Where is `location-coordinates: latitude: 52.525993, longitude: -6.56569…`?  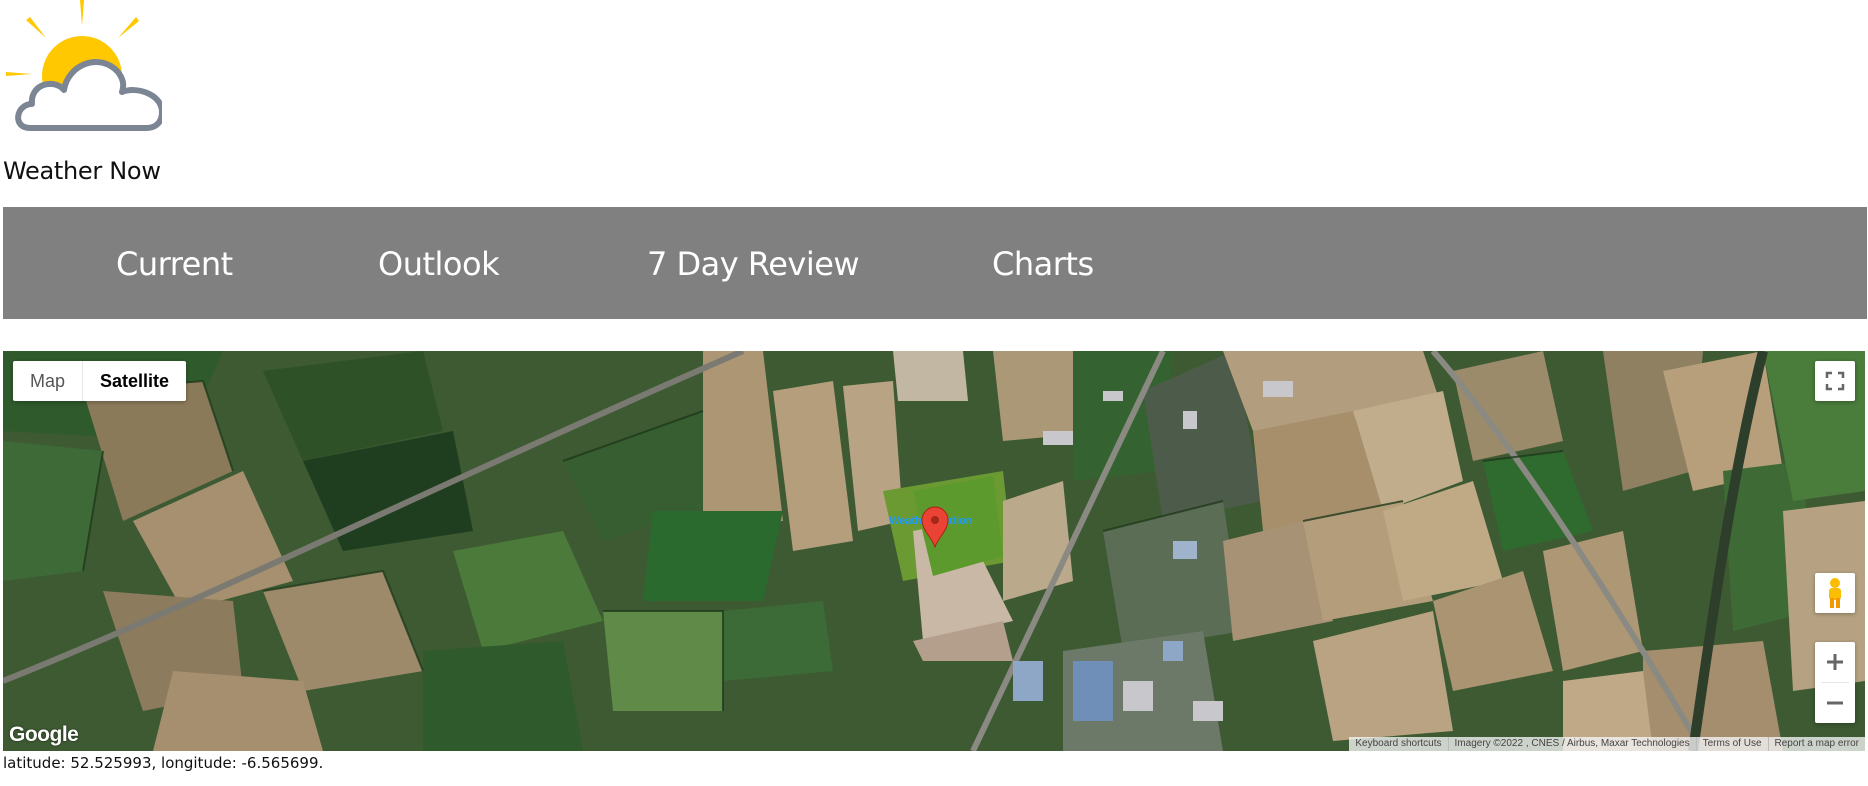
location-coordinates: latitude: 52.525993, longitude: -6.56569… is located at coordinates (163, 763).